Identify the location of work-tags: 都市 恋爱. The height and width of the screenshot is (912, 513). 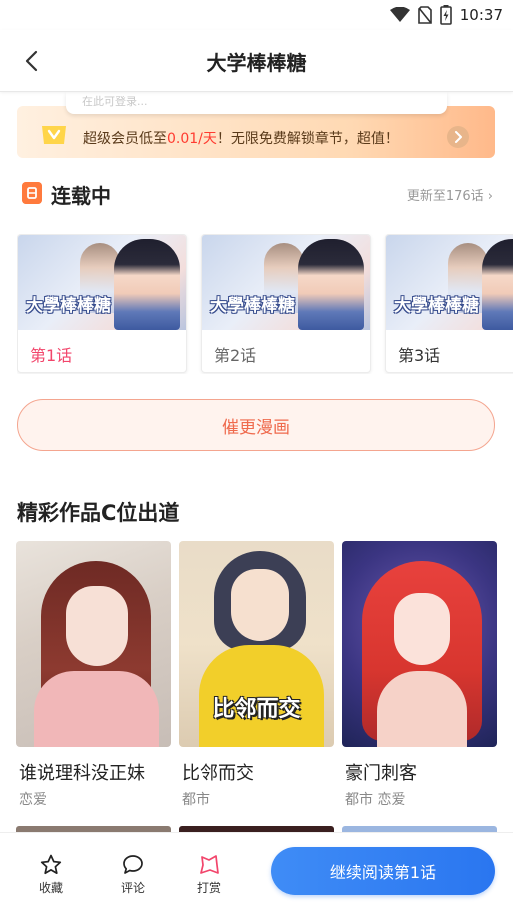
(375, 800).